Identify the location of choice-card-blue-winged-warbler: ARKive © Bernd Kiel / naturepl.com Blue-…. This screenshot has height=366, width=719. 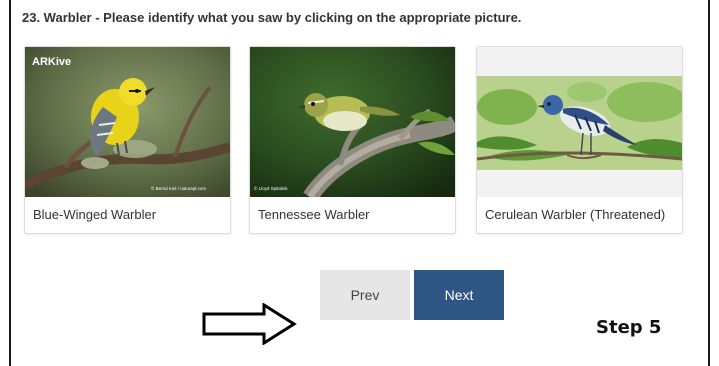
(127, 140).